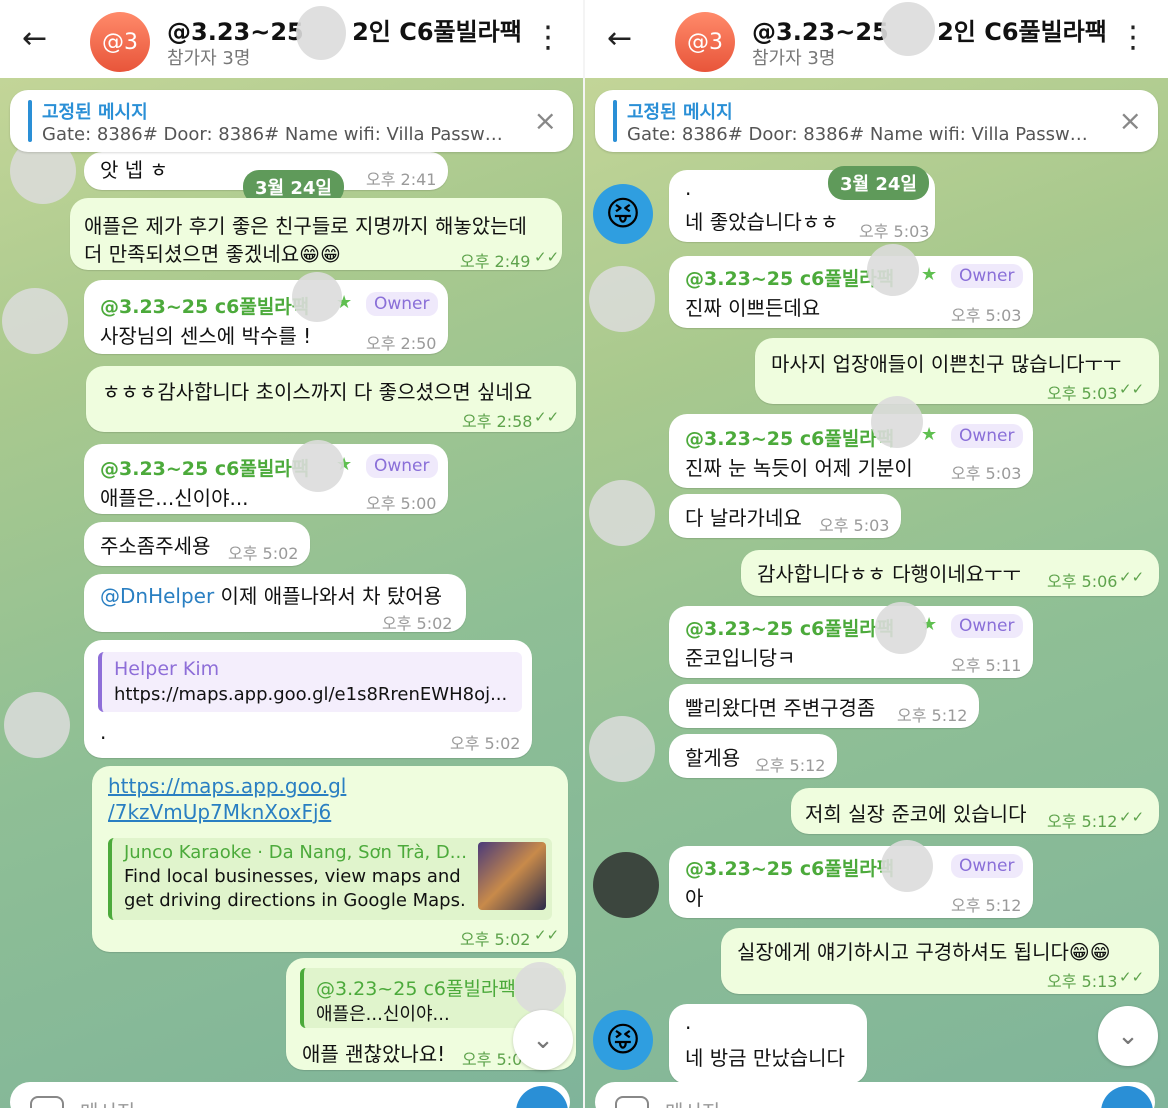  What do you see at coordinates (876, 39) in the screenshot?
I see `chat-header: ← @3 @3.23~25 2인 C6풀빌라팩 참가자 3명 ⋮` at bounding box center [876, 39].